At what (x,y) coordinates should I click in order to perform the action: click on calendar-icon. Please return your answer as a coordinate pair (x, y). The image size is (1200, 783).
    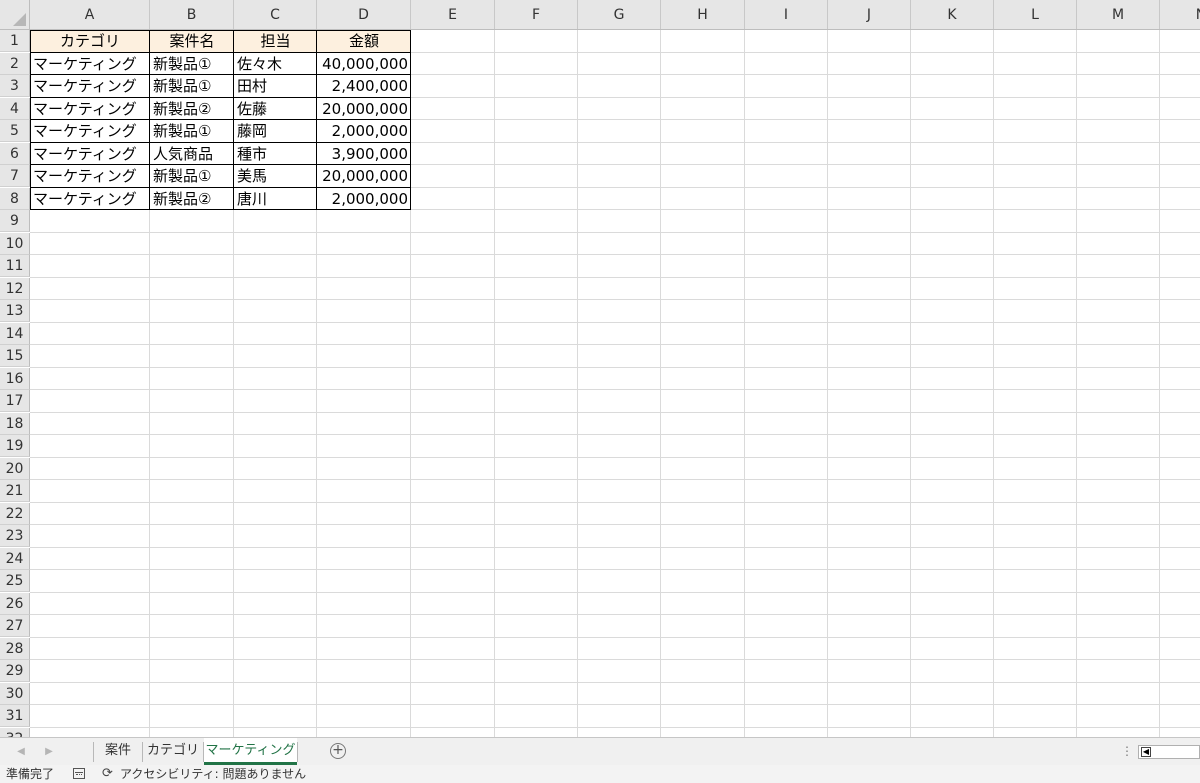
    Looking at the image, I should click on (79, 773).